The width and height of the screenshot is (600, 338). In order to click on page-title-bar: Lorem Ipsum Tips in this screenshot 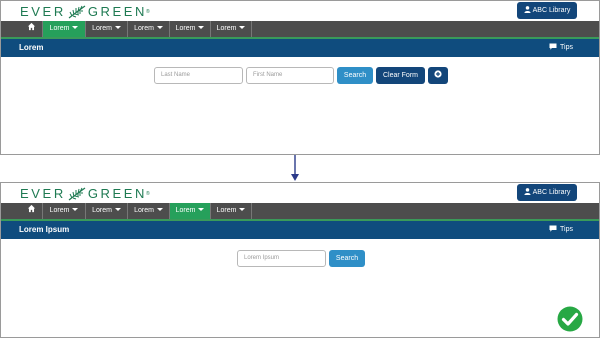, I will do `click(300, 230)`.